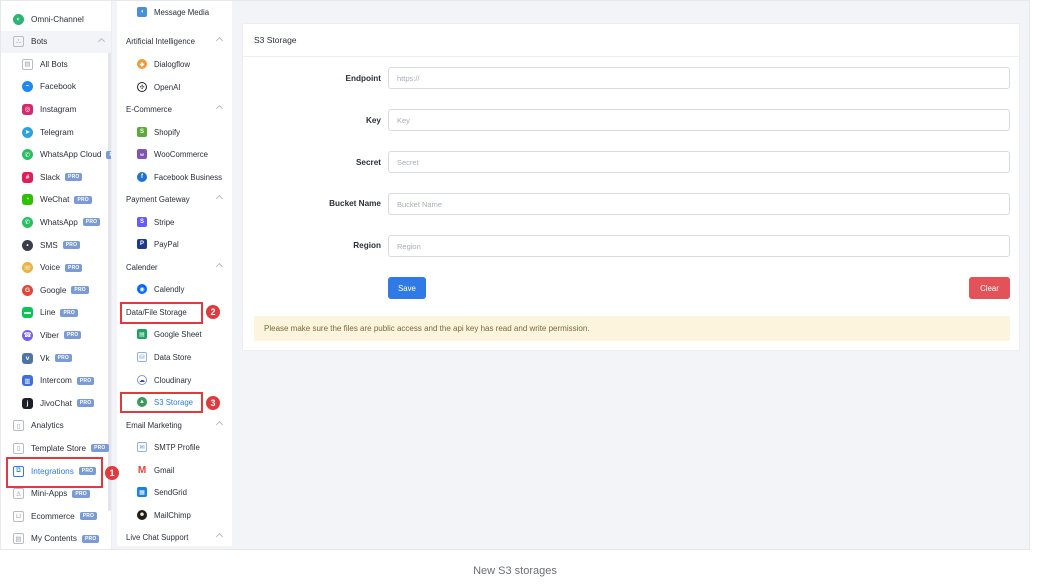 Image resolution: width=1040 pixels, height=584 pixels. What do you see at coordinates (161, 313) in the screenshot?
I see `callout-box-data-file-storage` at bounding box center [161, 313].